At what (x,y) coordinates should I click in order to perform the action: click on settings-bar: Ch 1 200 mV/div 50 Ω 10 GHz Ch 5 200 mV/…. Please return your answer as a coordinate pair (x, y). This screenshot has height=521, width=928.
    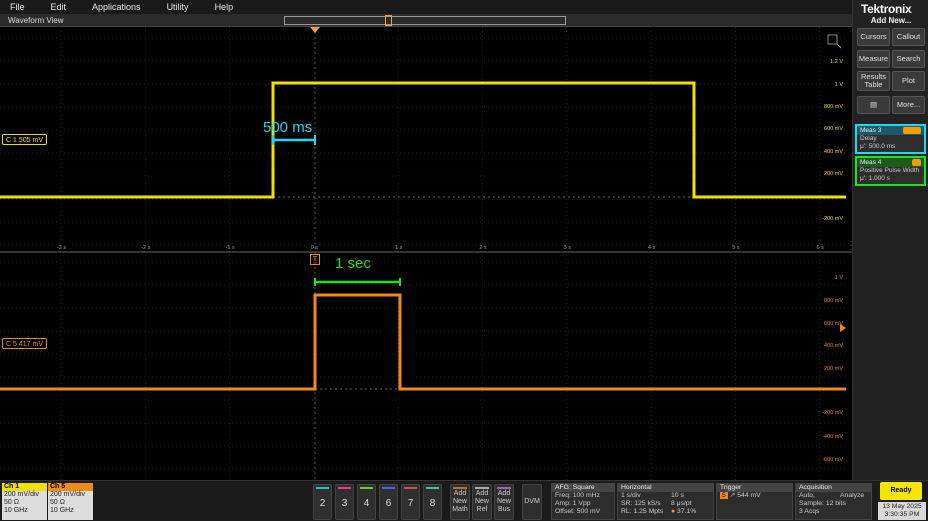
    Looking at the image, I should click on (464, 500).